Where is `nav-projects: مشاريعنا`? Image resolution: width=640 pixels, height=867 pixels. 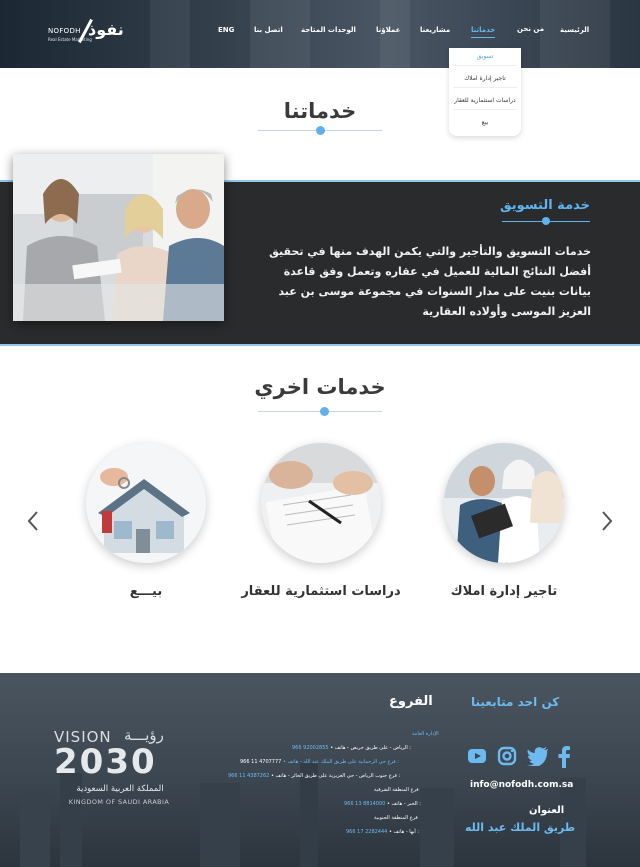 nav-projects: مشاريعنا is located at coordinates (435, 30).